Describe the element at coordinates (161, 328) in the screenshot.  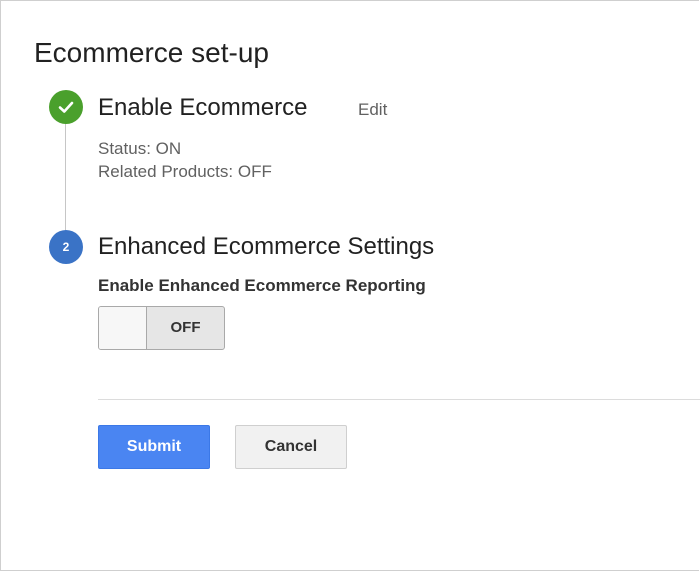
I see `enhanced-ecommerce-toggle: OFF` at that location.